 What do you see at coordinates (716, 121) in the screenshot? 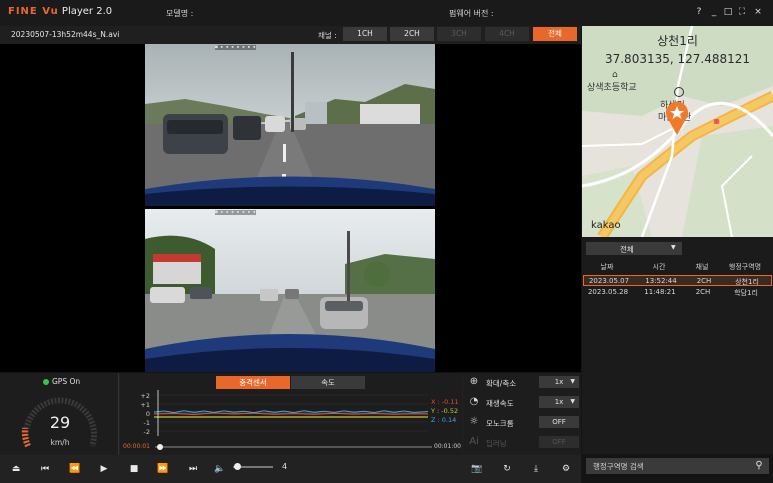
I see `map-marker-icon` at bounding box center [716, 121].